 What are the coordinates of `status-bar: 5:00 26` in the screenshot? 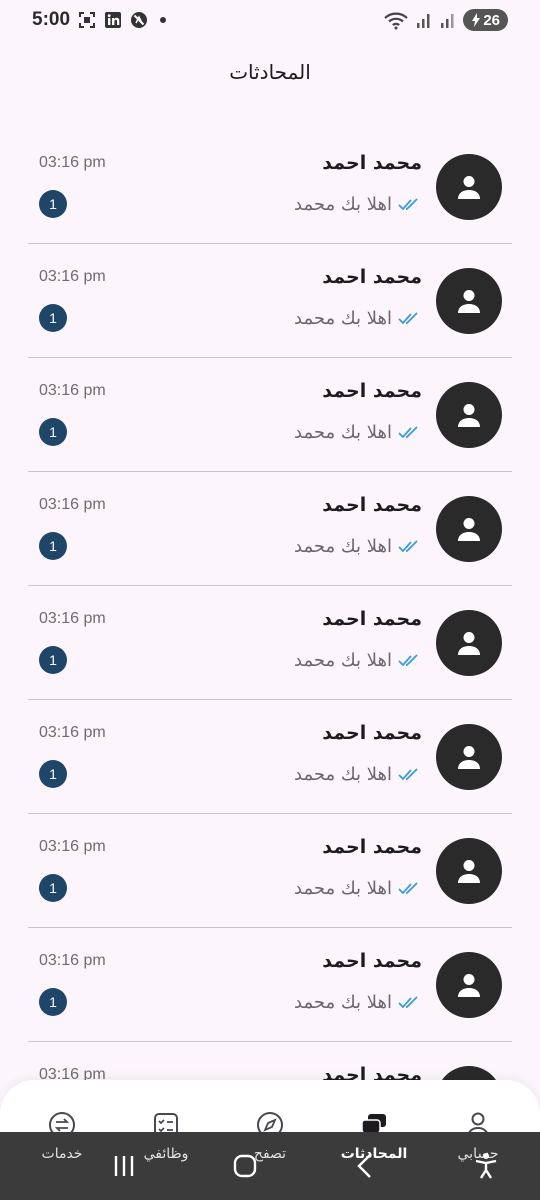 It's located at (270, 20).